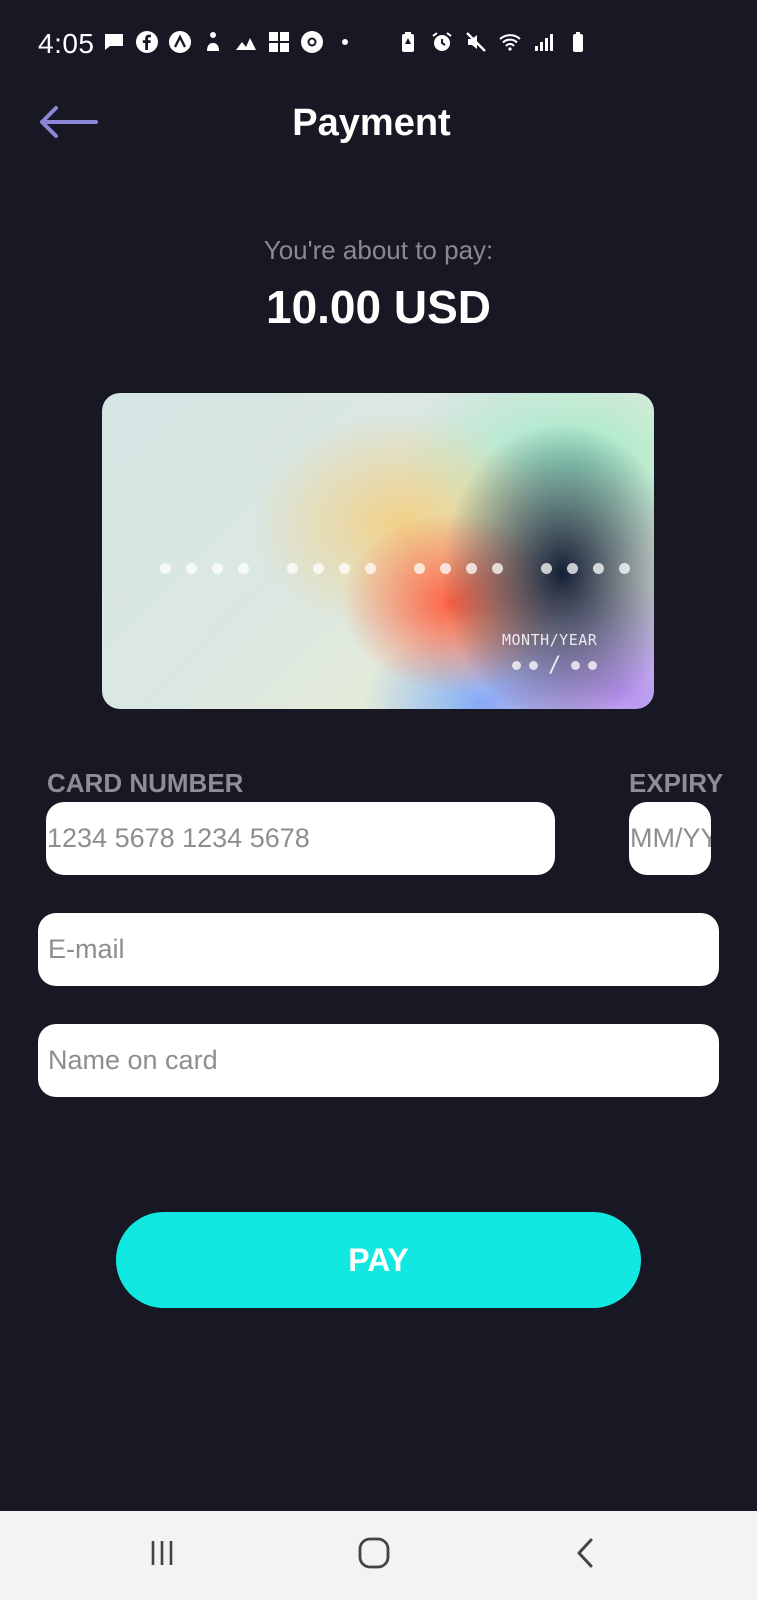 The height and width of the screenshot is (1600, 757). I want to click on home-icon, so click(374, 1555).